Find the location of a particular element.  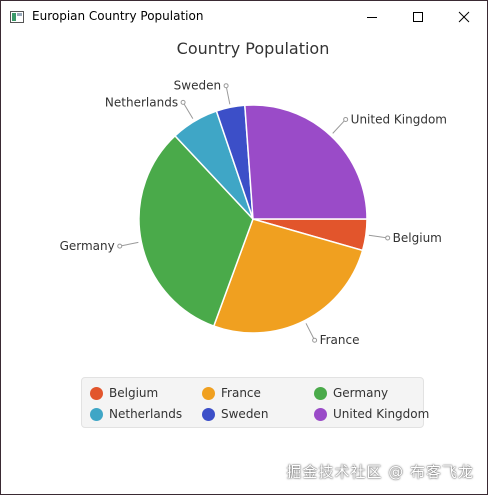

minimize-icon is located at coordinates (372, 17).